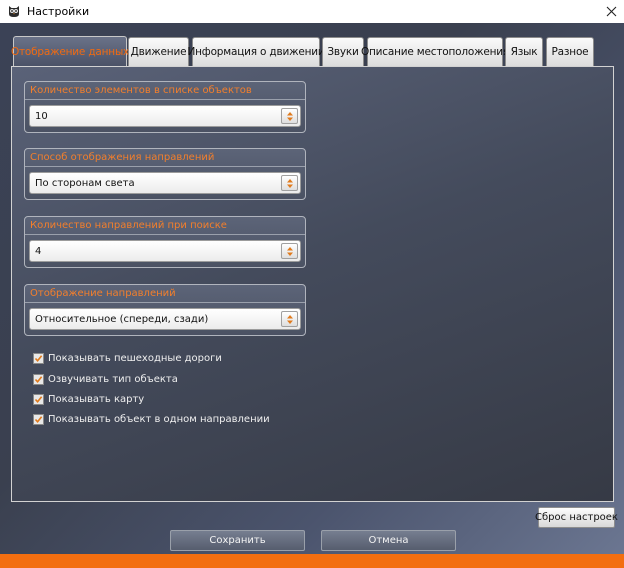 The height and width of the screenshot is (568, 624). I want to click on close-button, so click(611, 11).